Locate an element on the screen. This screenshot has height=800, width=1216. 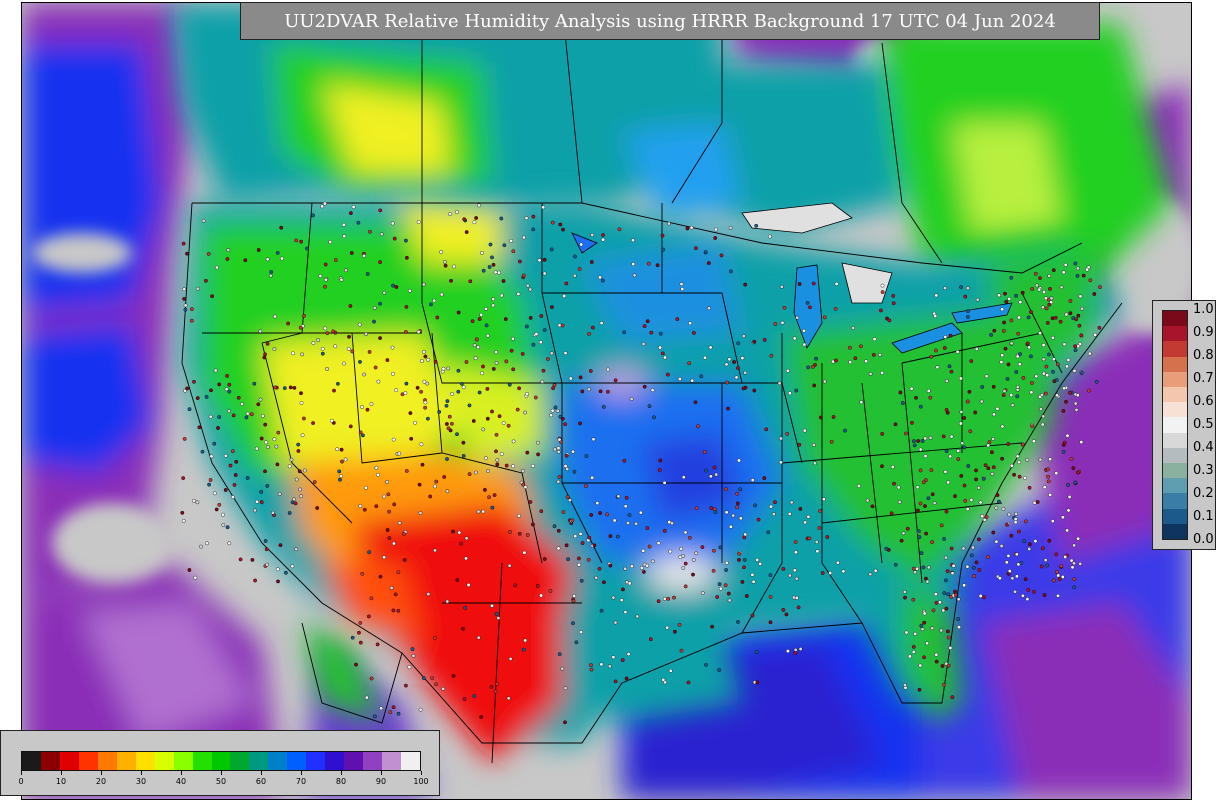
station-colorbar-tick-label: 0.7 is located at coordinates (1203, 378).